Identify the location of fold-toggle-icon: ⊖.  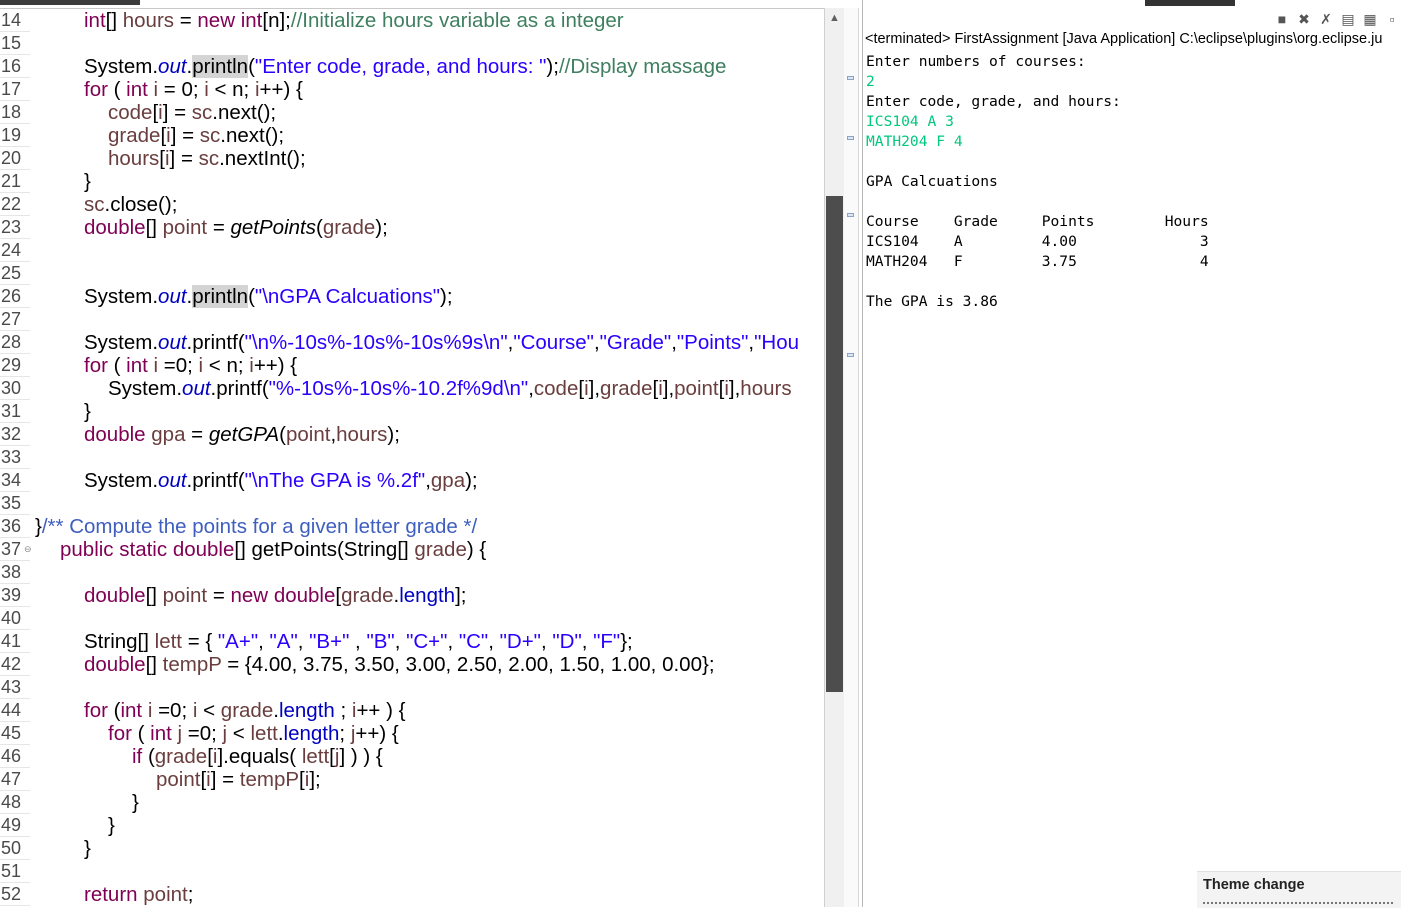
(28, 549).